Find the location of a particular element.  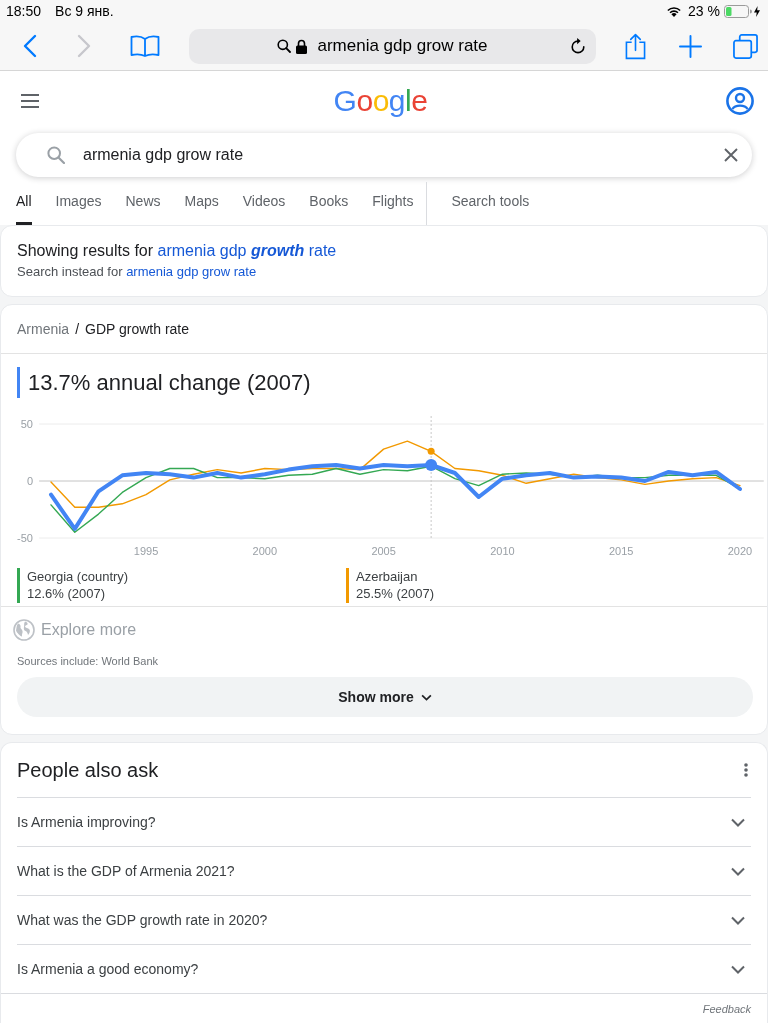

google-logo: Google is located at coordinates (380, 101).